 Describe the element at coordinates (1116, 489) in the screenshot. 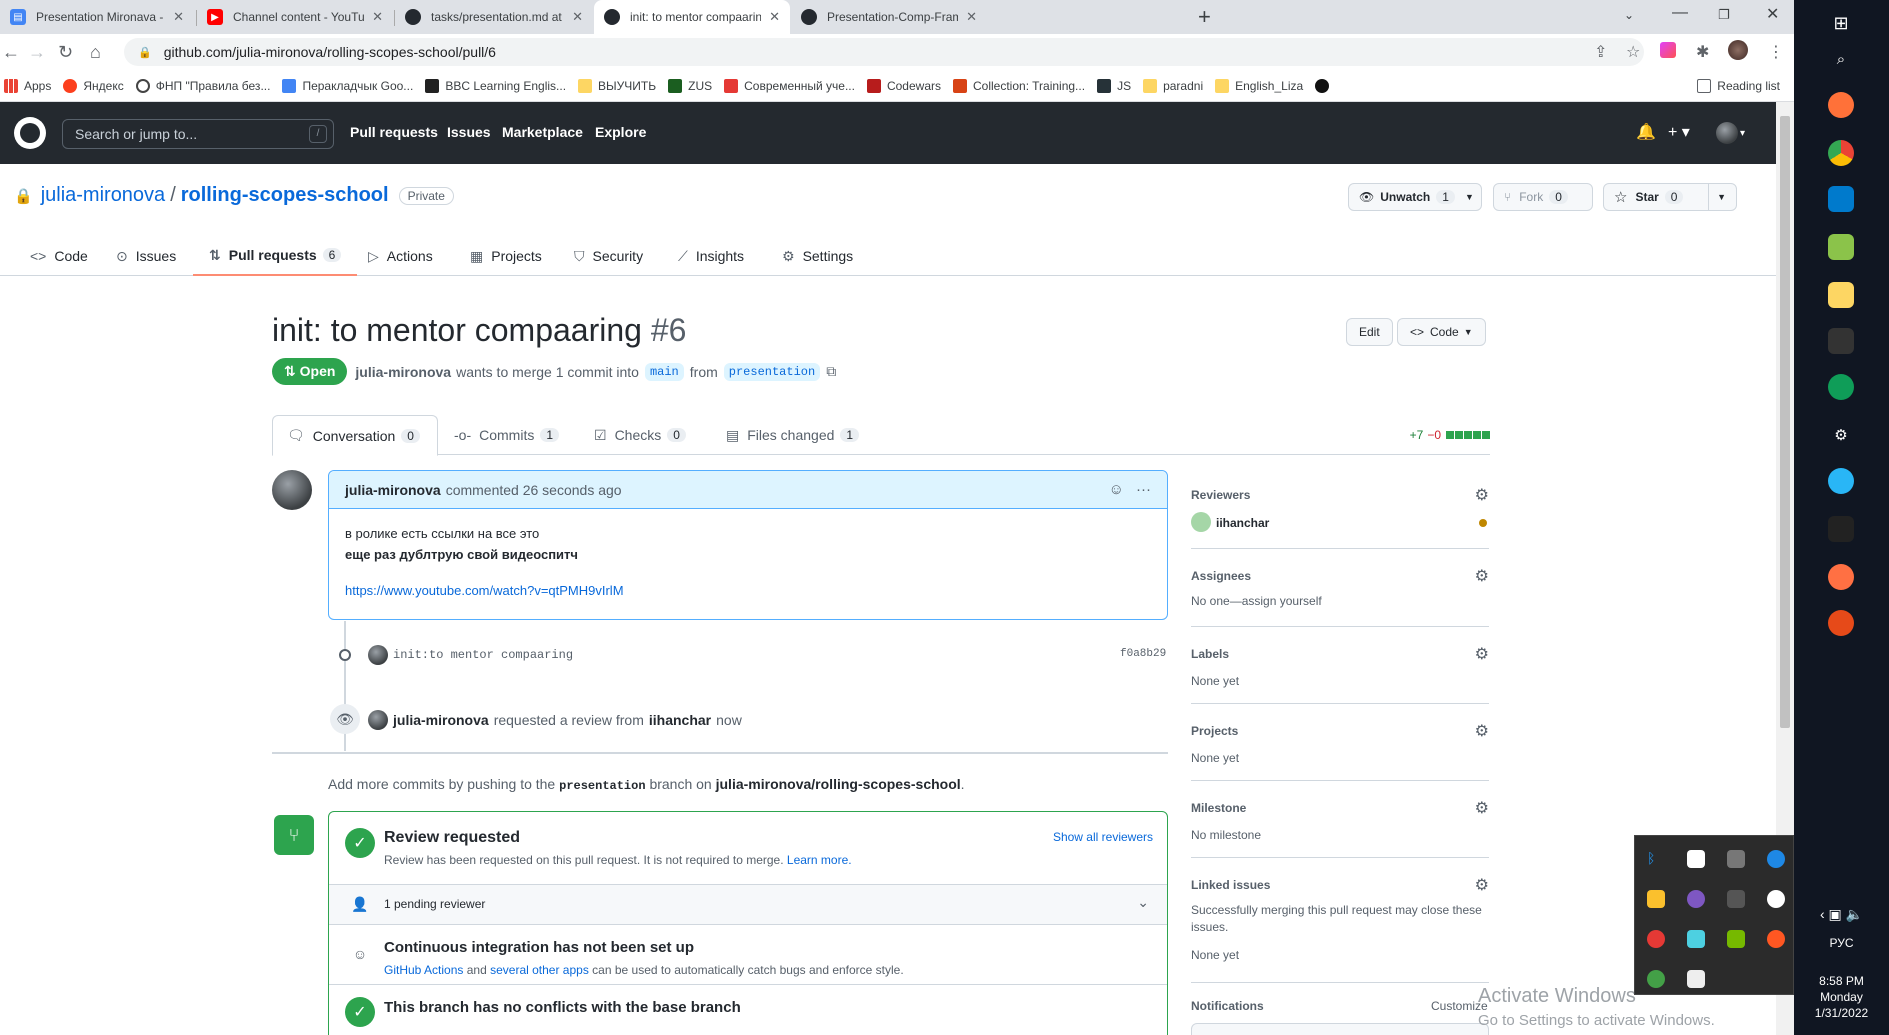

I see `emoji-reaction-icon: ☺` at that location.